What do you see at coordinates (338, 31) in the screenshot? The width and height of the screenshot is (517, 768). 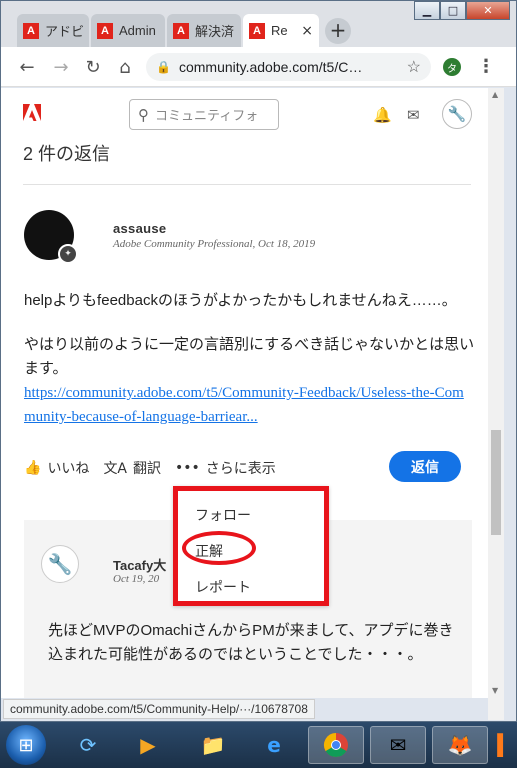 I see `new-tab-button: +` at bounding box center [338, 31].